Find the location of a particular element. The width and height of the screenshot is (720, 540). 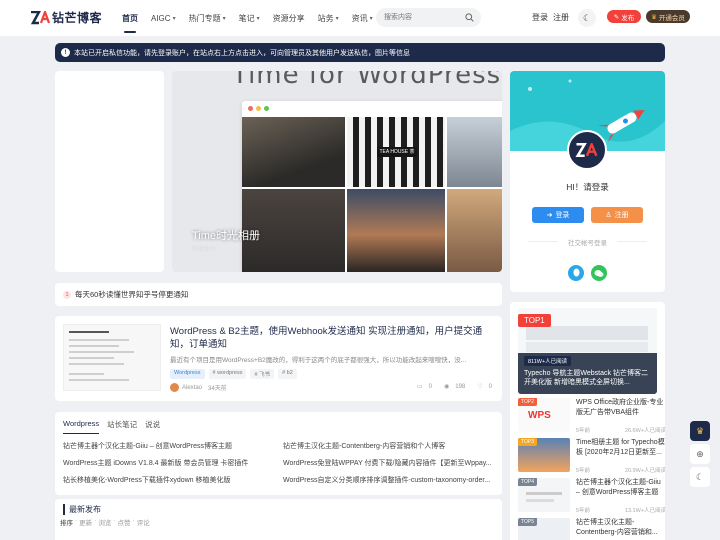

pen-icon: ✎ is located at coordinates (616, 17).